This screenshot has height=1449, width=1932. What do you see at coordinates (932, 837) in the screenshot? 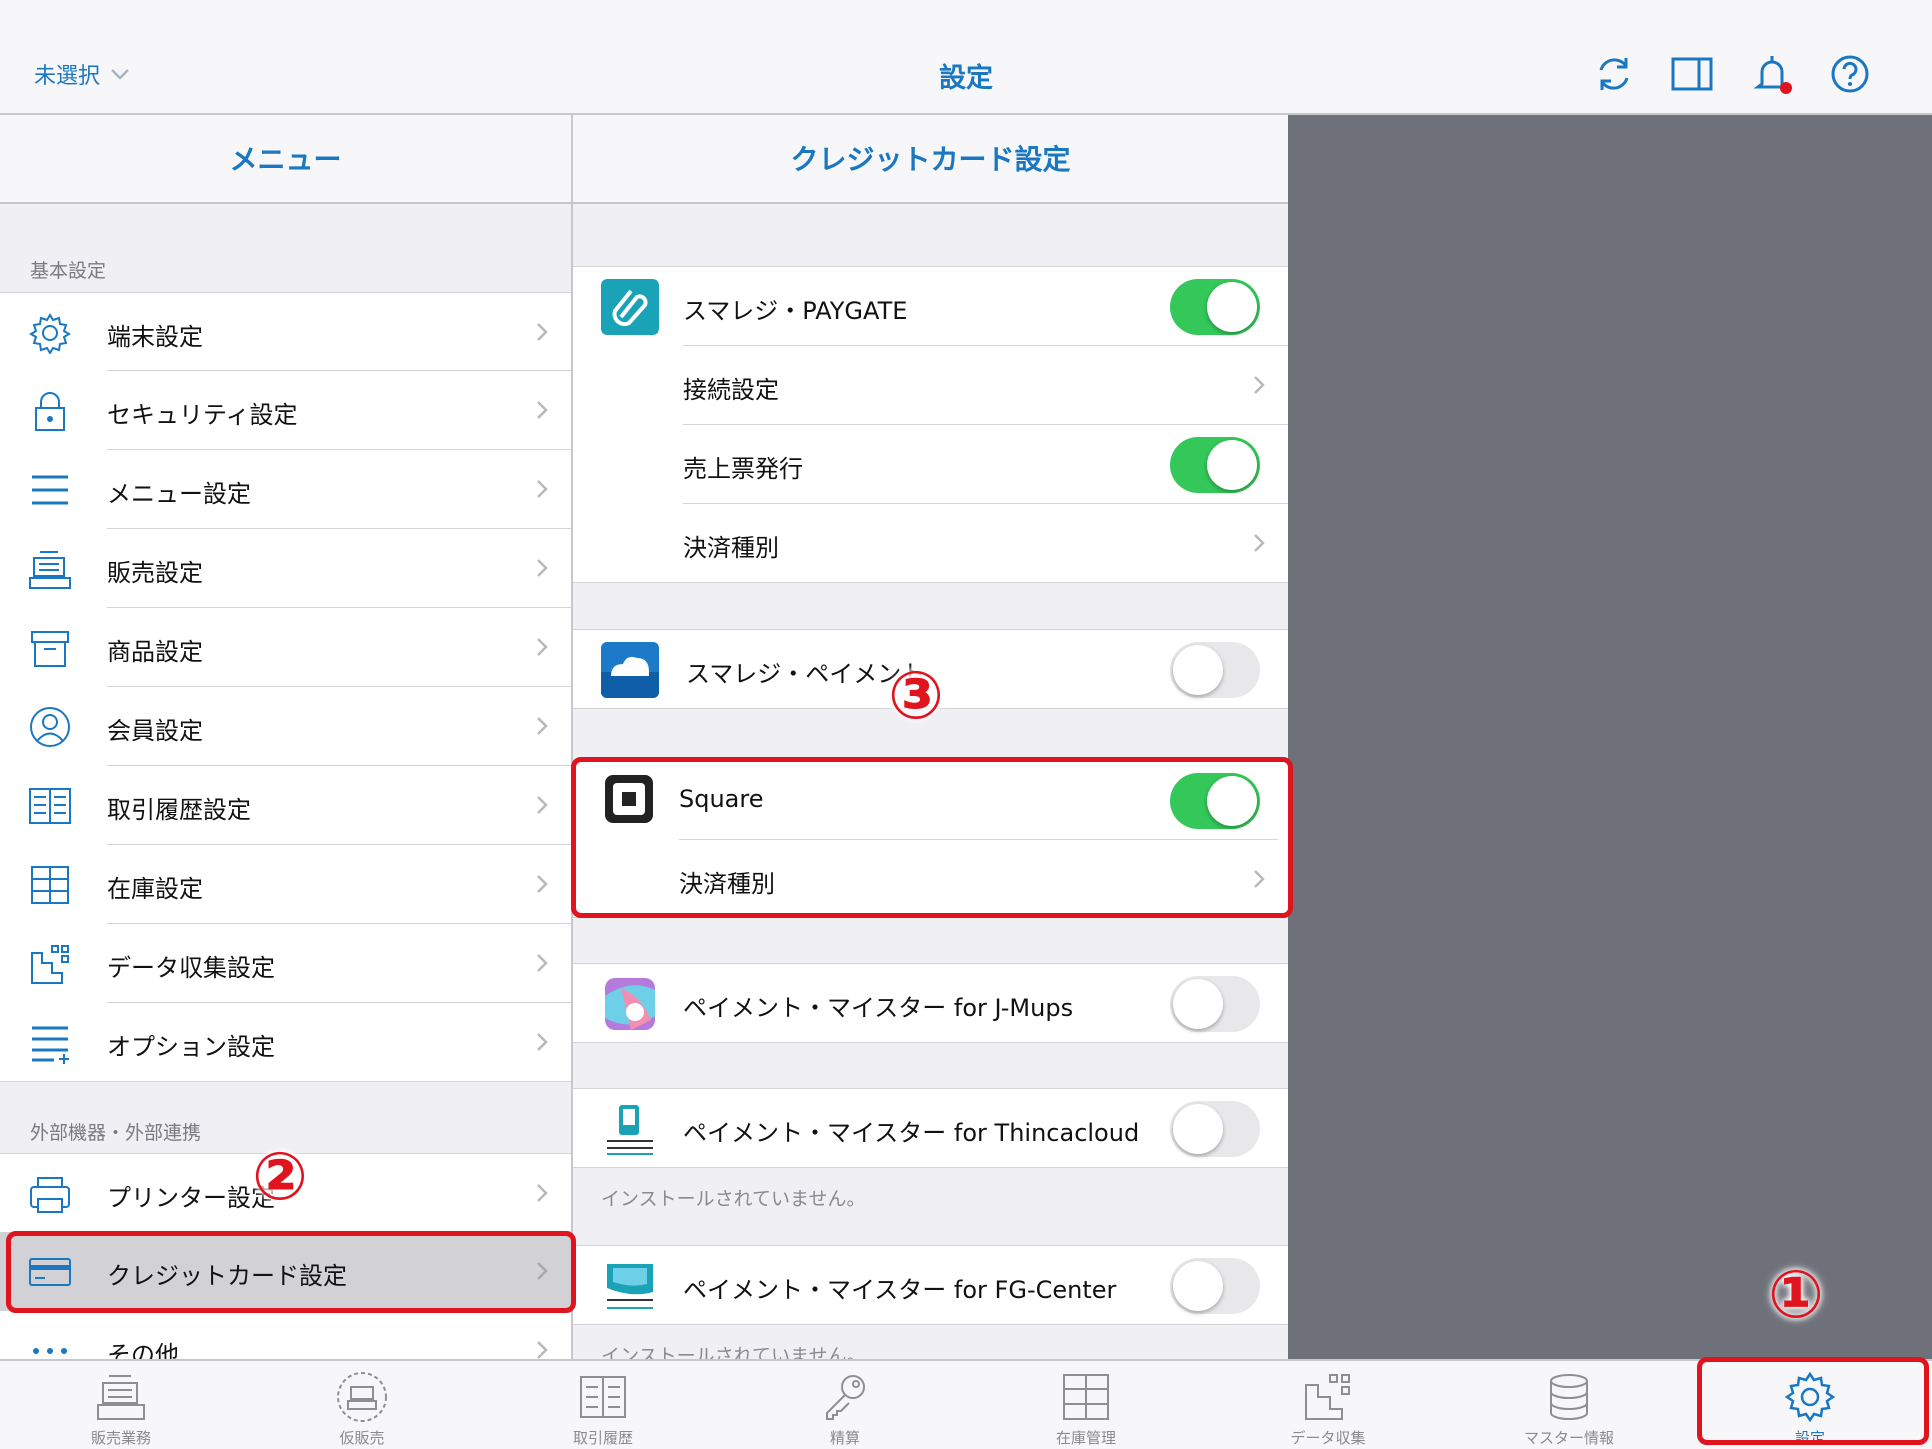
I see `highlight-square-group` at bounding box center [932, 837].